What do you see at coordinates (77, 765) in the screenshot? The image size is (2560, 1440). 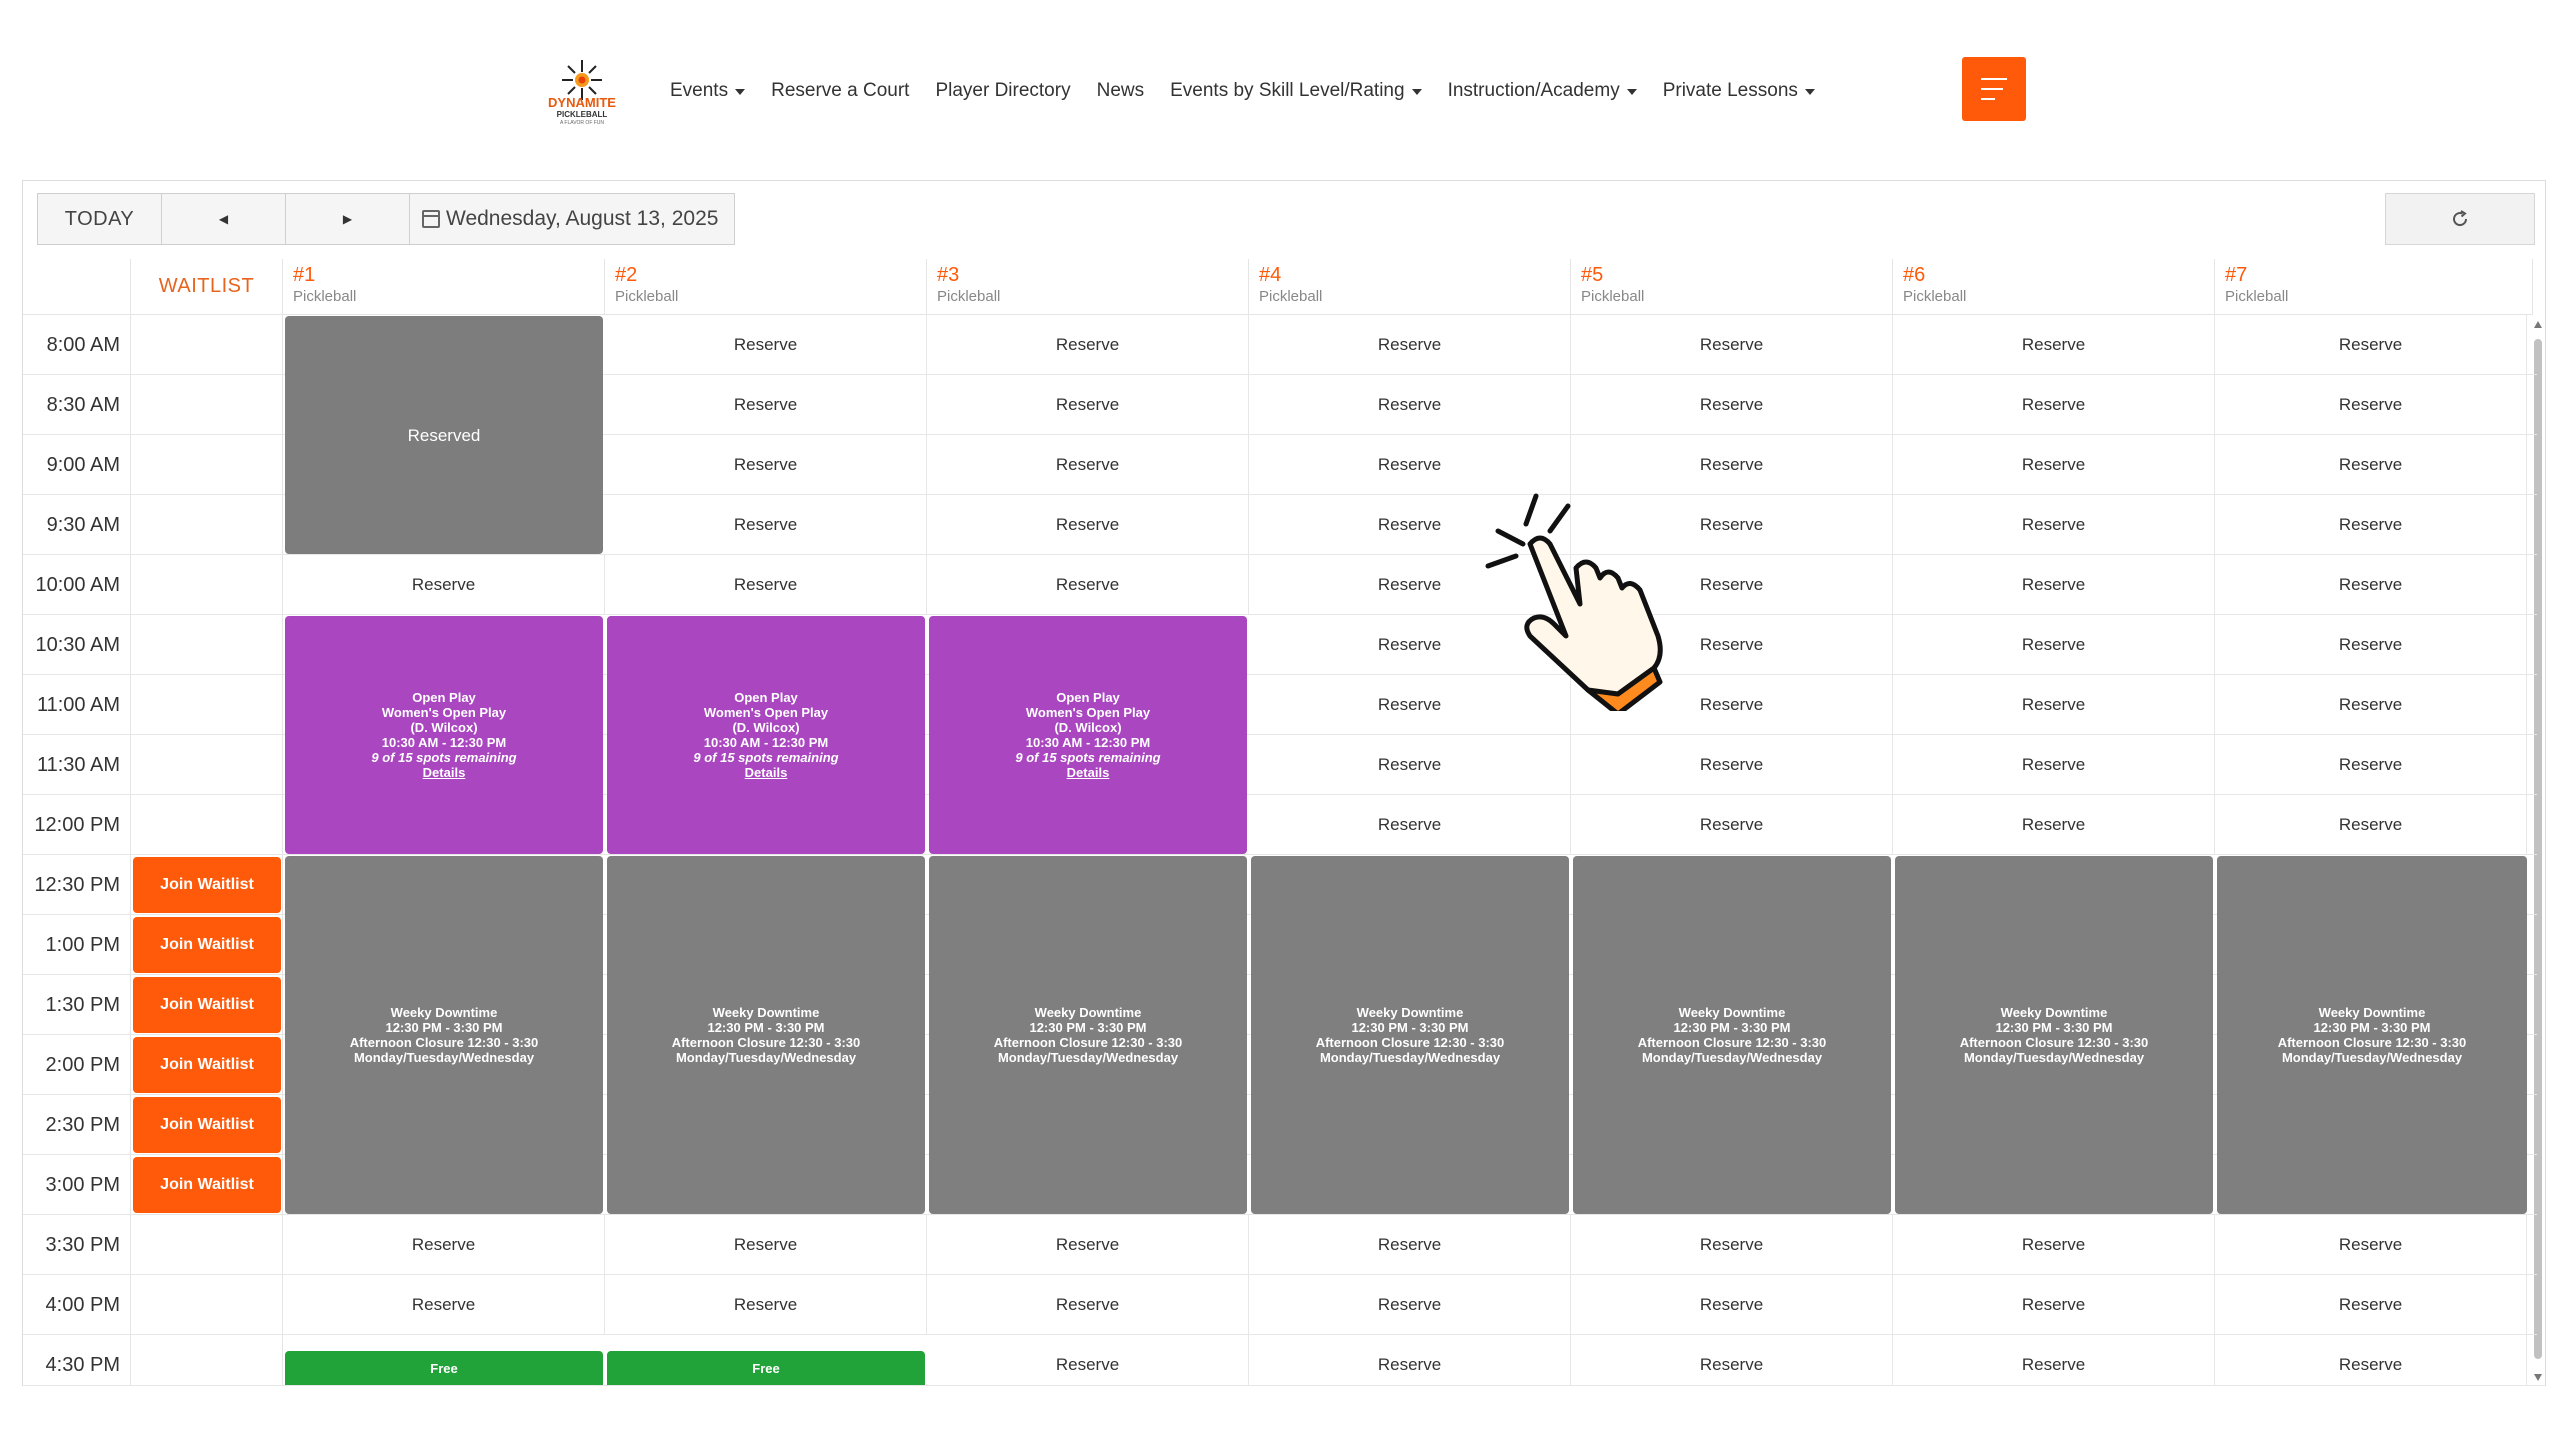 I see `time-label: 11:30 AM` at bounding box center [77, 765].